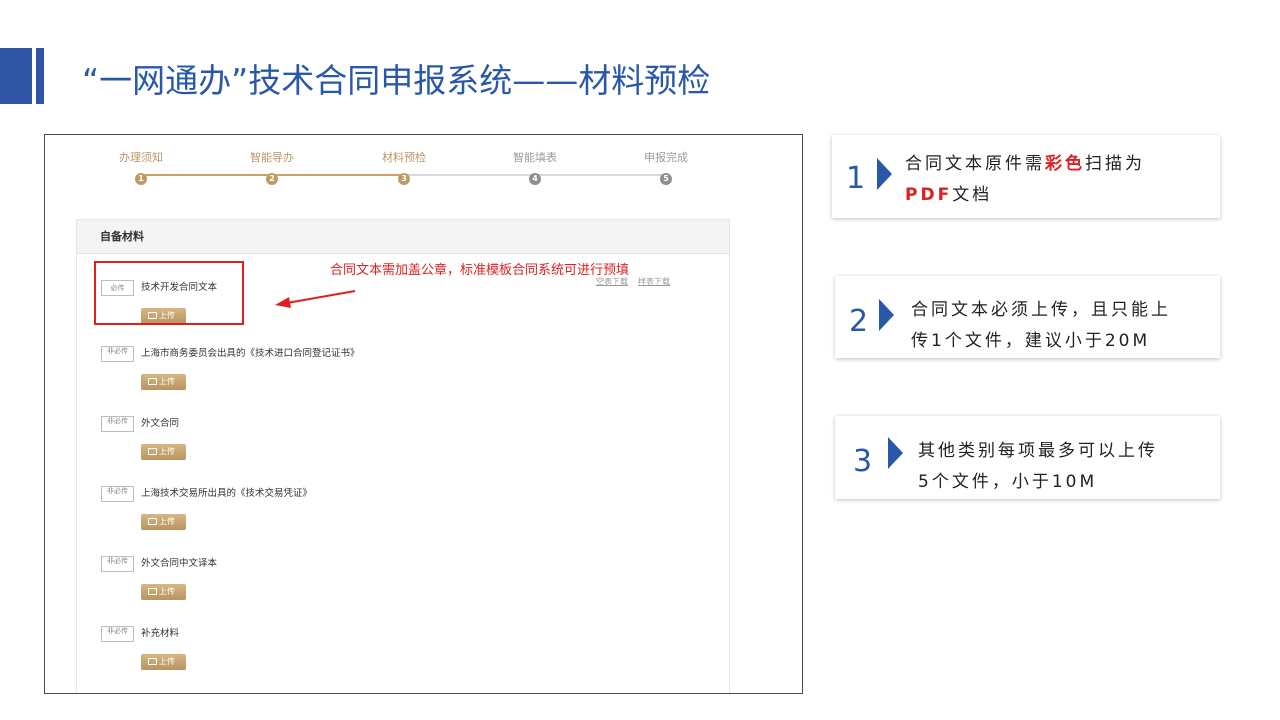  Describe the element at coordinates (1031, 341) in the screenshot. I see `note-line: 传1个文件，建议小于20M` at that location.